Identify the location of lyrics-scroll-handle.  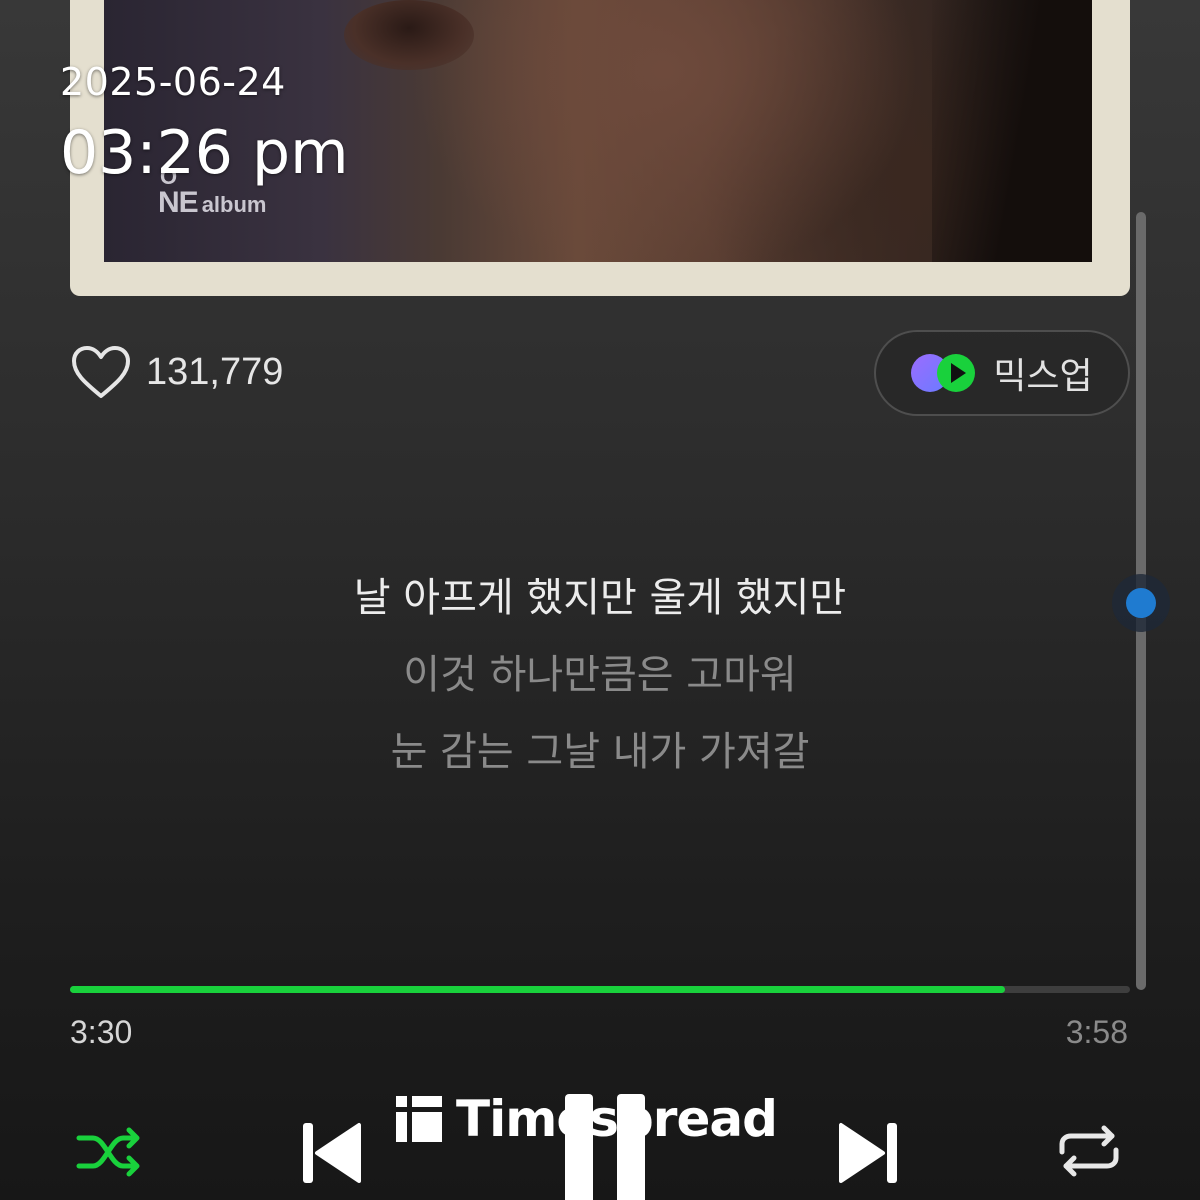
(1141, 603).